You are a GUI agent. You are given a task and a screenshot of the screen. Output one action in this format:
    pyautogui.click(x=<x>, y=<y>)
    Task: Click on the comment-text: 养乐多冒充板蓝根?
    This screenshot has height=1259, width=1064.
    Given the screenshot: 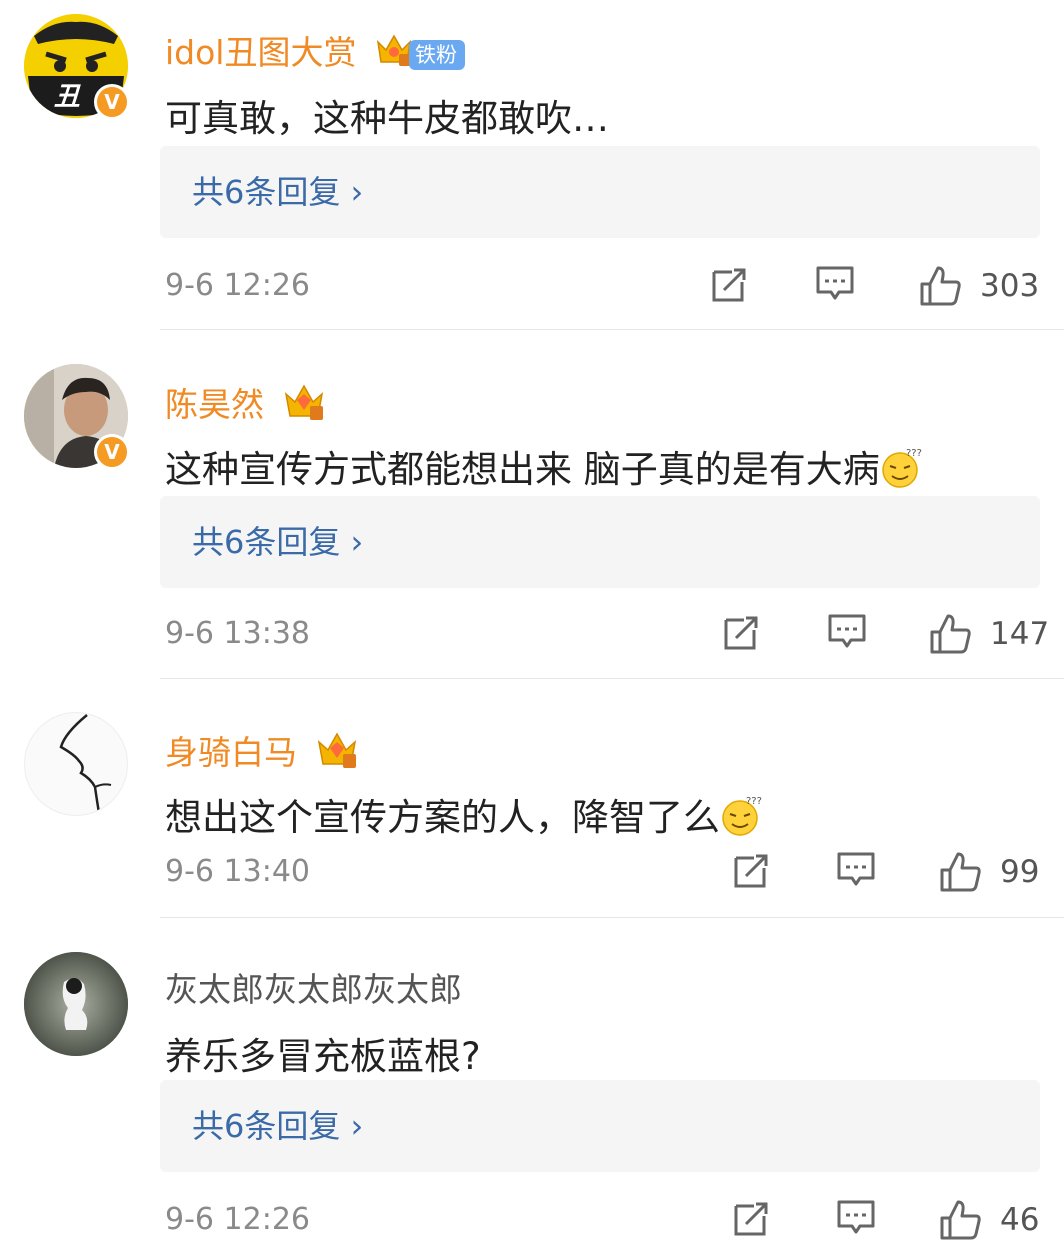 What is the action you would take?
    pyautogui.click(x=323, y=1056)
    